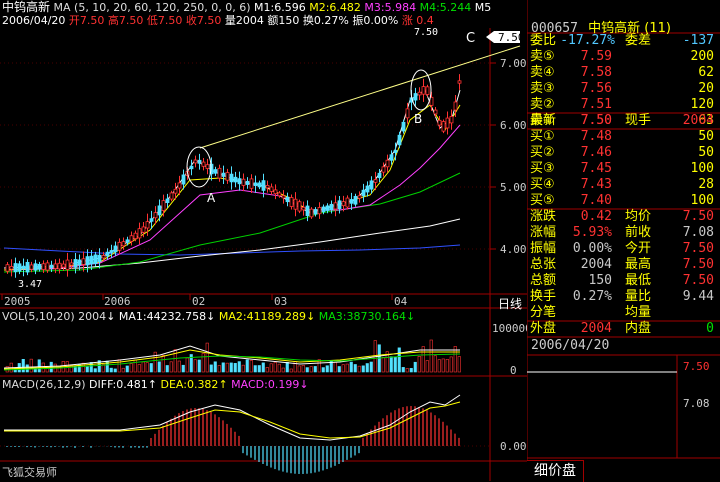 This screenshot has width=720, height=482. Describe the element at coordinates (623, 201) in the screenshot. I see `buy-row: 买⑤ 7.40 100` at that location.